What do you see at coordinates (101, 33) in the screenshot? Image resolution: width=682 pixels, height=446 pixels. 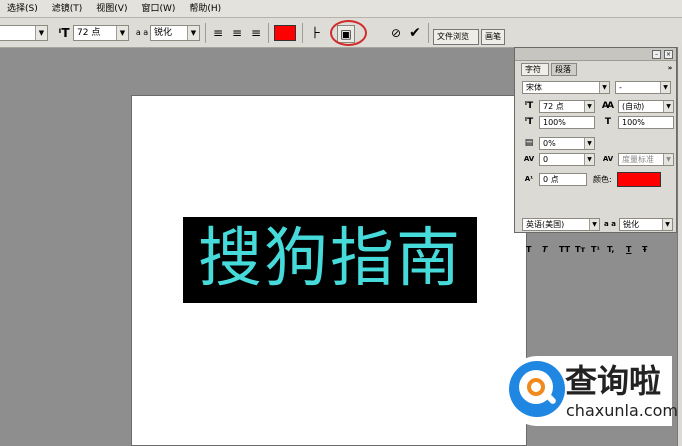 I see `font-size-select: 72 点 ▼` at bounding box center [101, 33].